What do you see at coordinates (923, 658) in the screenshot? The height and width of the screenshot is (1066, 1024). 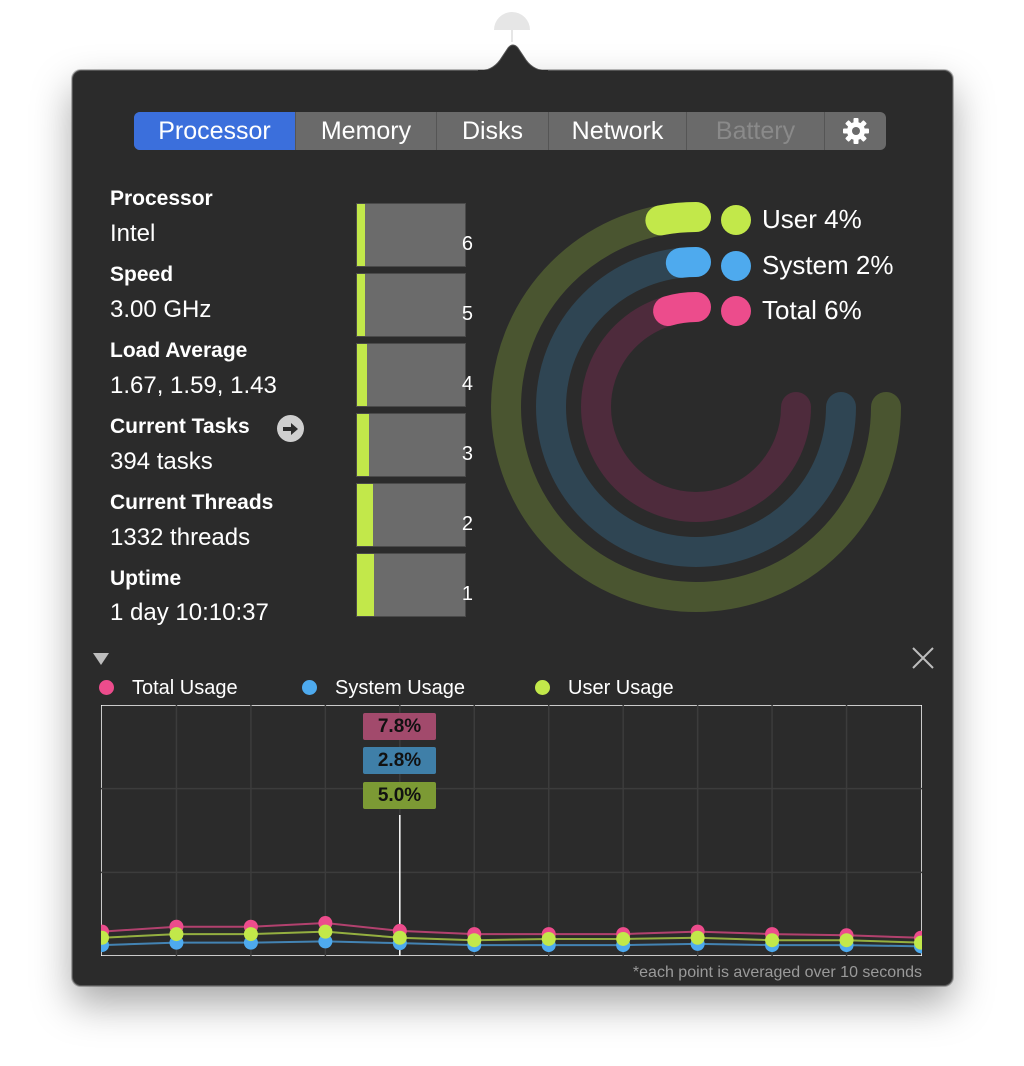 I see `close-icon` at bounding box center [923, 658].